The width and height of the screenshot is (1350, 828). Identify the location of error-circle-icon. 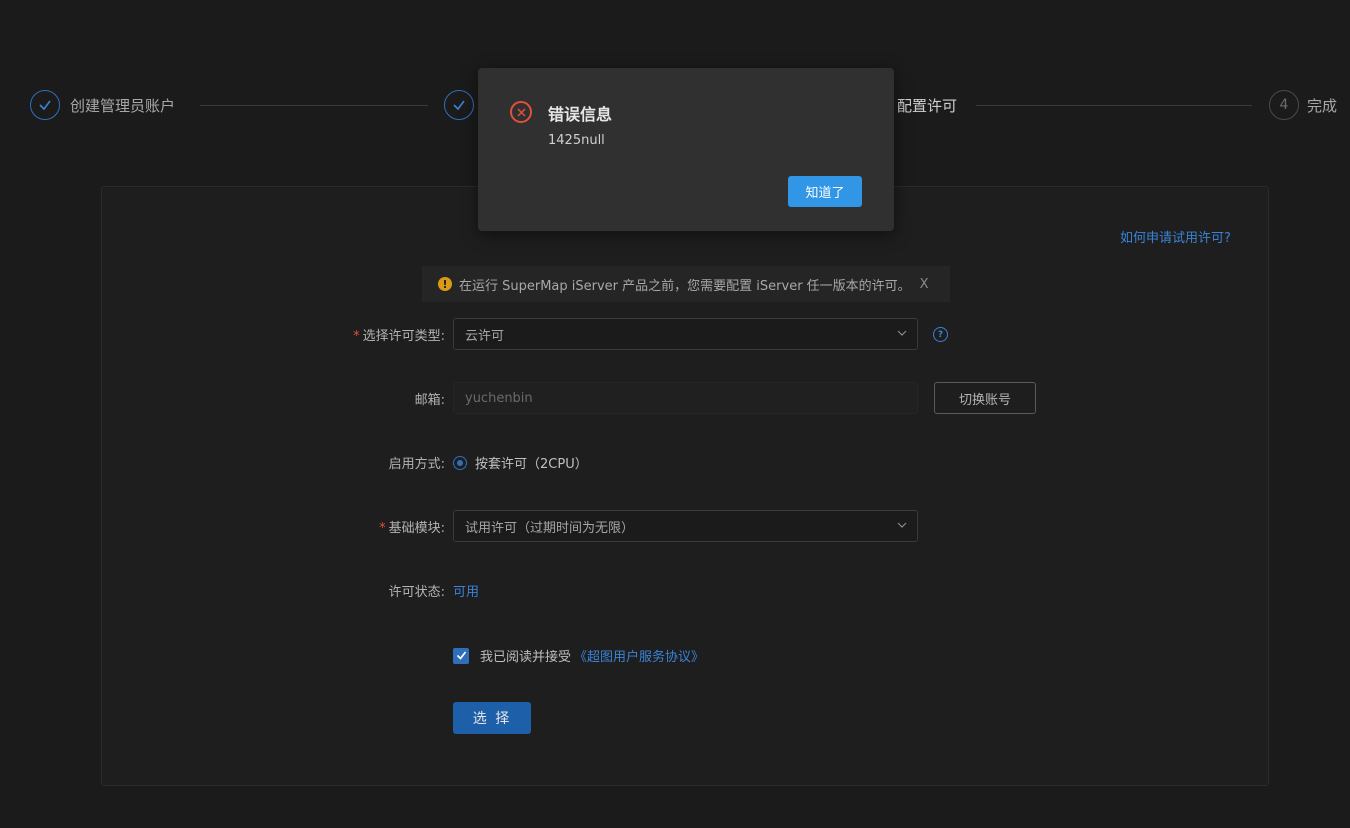
(521, 112).